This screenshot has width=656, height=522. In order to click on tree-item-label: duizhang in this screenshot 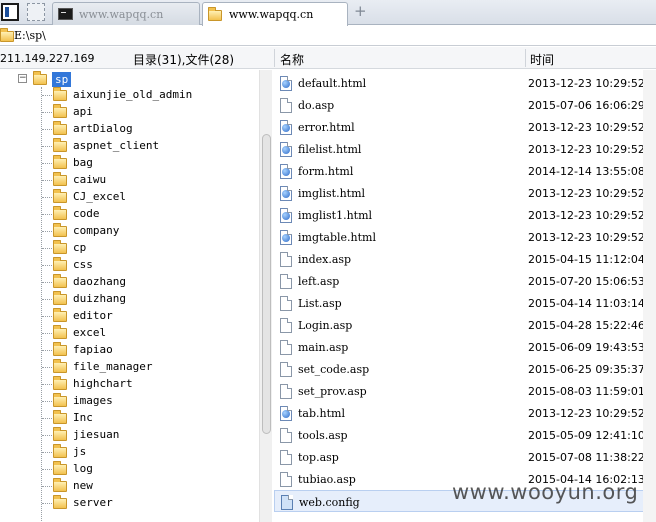, I will do `click(99, 298)`.